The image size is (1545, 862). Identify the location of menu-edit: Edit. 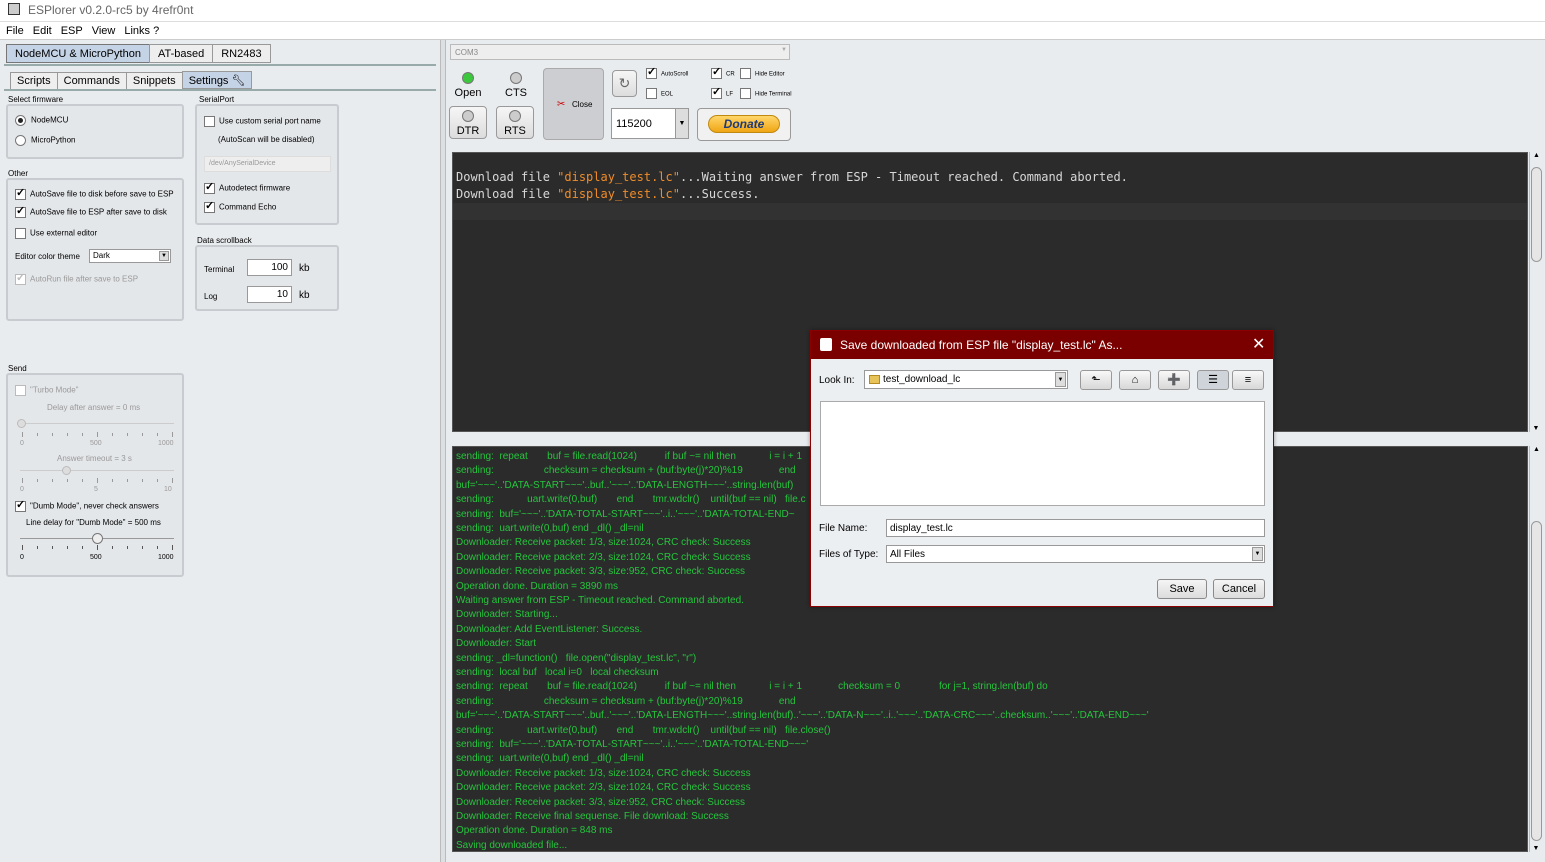
(41, 29).